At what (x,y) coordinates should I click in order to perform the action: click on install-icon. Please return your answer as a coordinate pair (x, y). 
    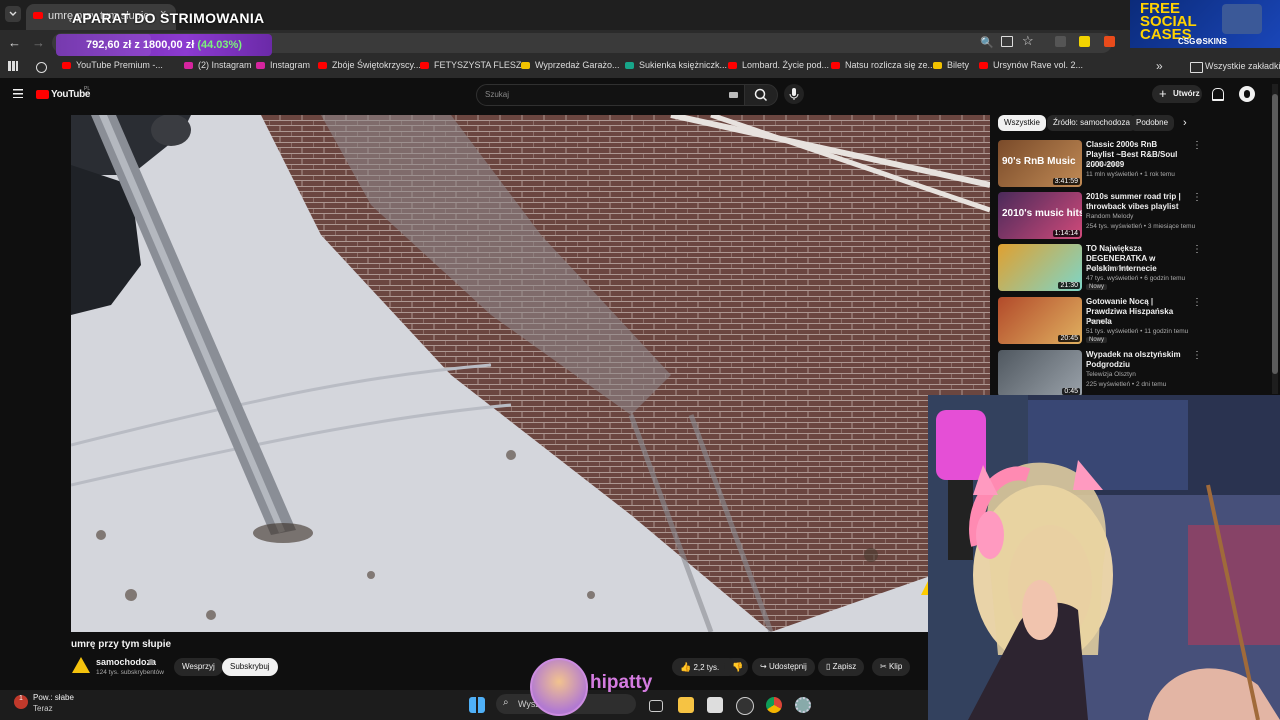
    Looking at the image, I should click on (1007, 41).